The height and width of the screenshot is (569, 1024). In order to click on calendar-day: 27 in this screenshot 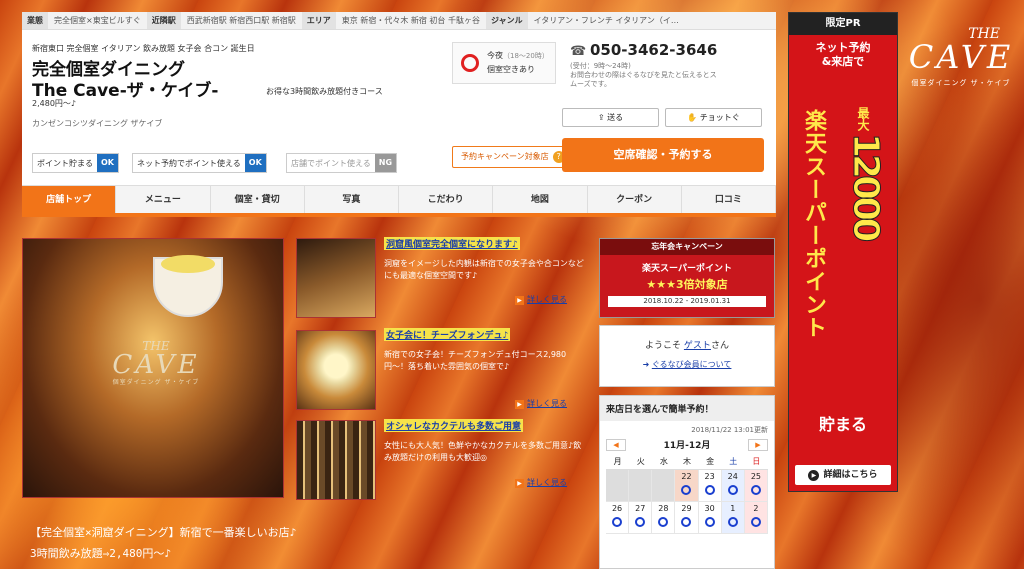, I will do `click(641, 518)`.